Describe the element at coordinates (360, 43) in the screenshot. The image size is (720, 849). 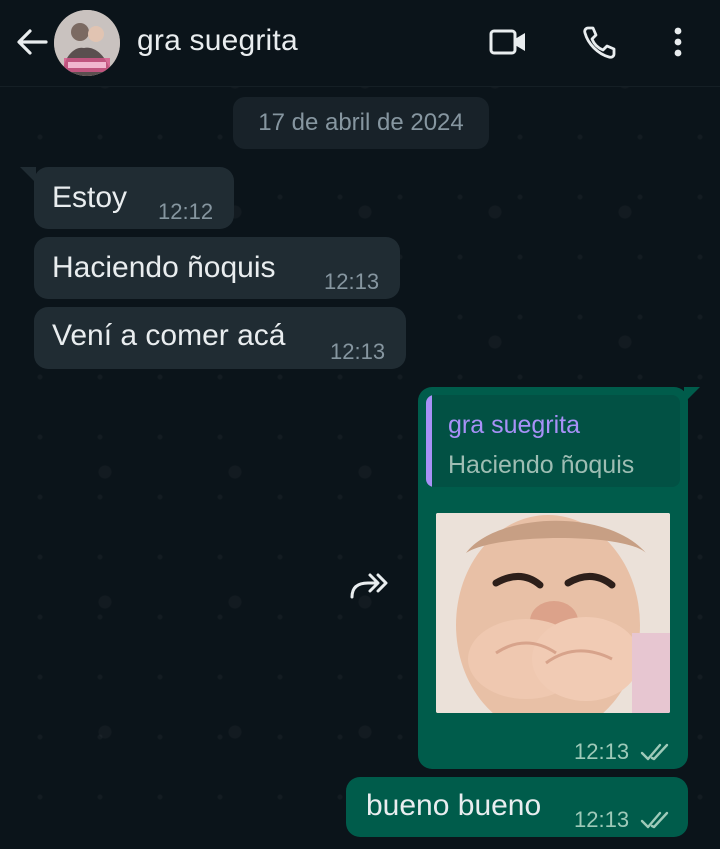
I see `chat-header: gra suegrita` at that location.